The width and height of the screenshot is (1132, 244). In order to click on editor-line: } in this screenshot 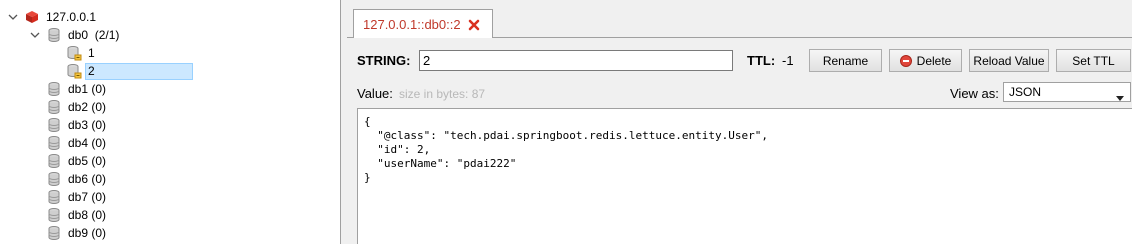, I will do `click(367, 177)`.